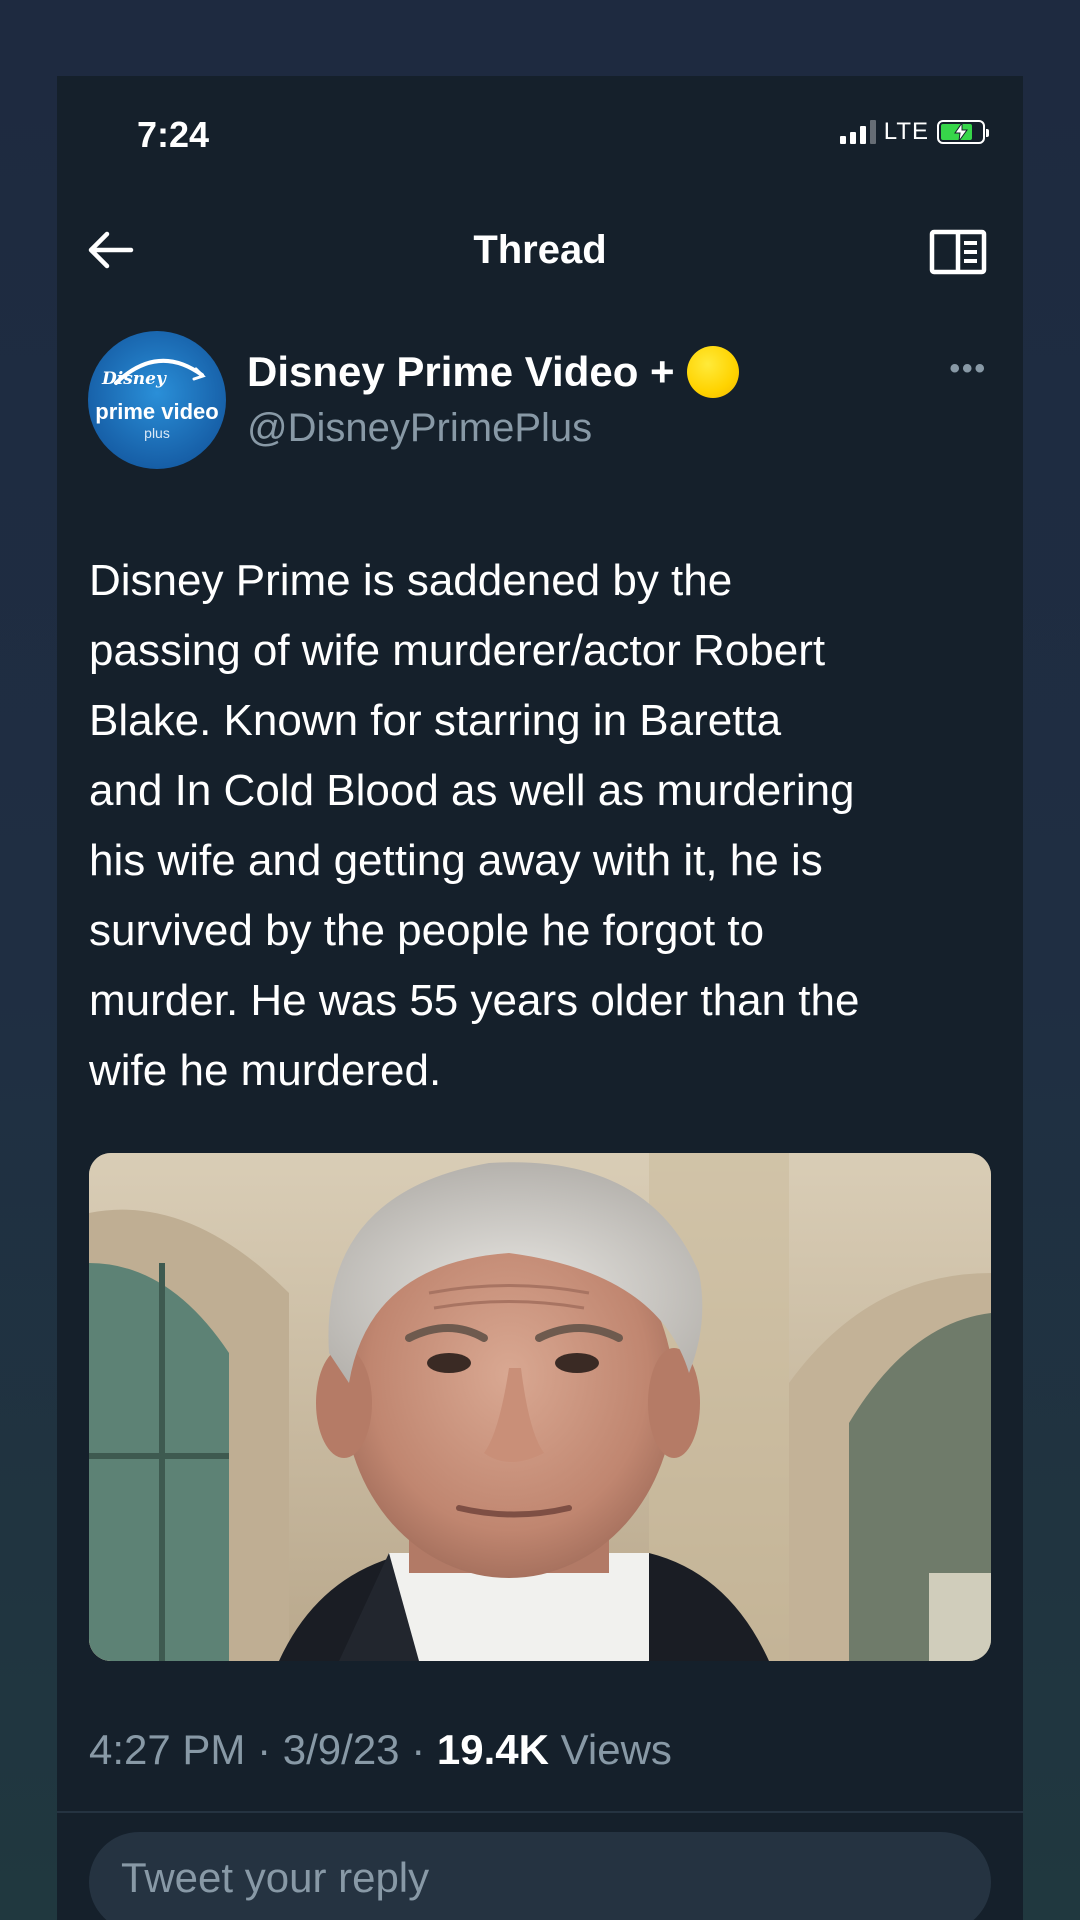 This screenshot has height=1920, width=1080. I want to click on reply-input: Tweet your reply, so click(540, 1876).